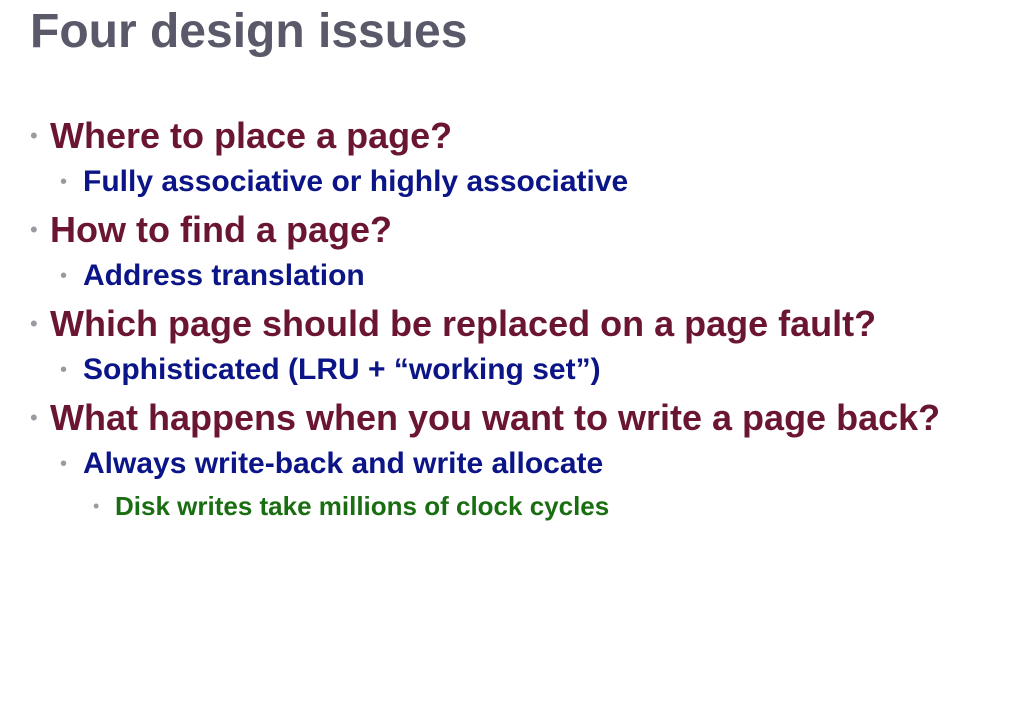  Describe the element at coordinates (221, 229) in the screenshot. I see `bullet-text: How to find a page?` at that location.